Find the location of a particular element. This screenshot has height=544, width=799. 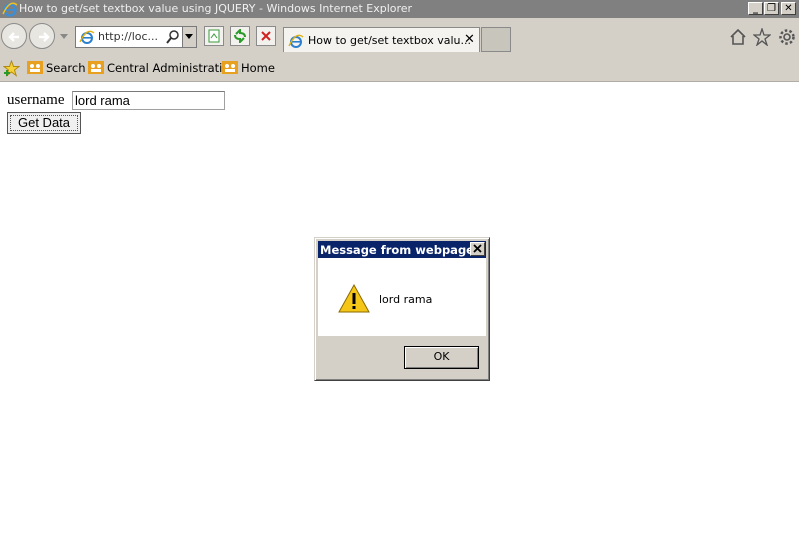

dialog-titlebar: Message from webpage is located at coordinates (402, 249).